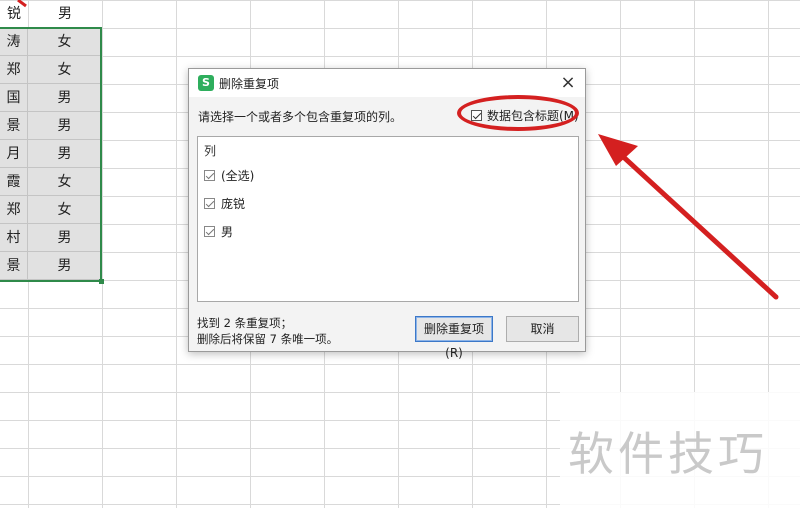 The image size is (800, 508). Describe the element at coordinates (568, 83) in the screenshot. I see `close-button: ×` at that location.